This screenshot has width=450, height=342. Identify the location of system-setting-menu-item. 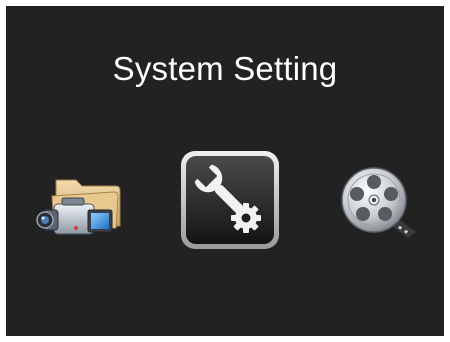
(230, 200).